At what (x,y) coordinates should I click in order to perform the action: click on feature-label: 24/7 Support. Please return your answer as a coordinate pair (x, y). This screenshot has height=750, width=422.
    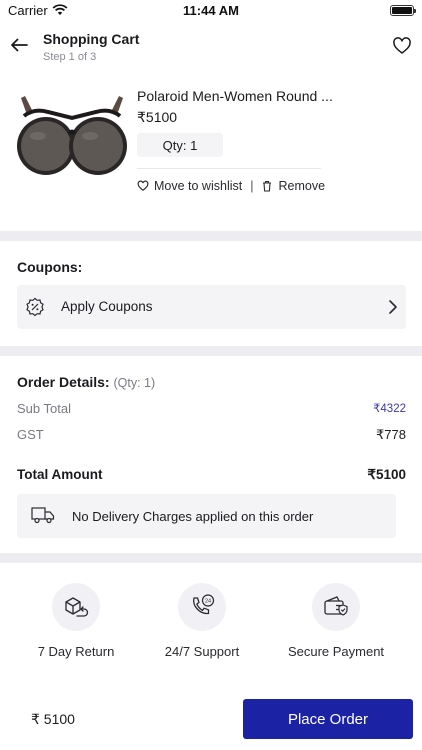
    Looking at the image, I should click on (202, 651).